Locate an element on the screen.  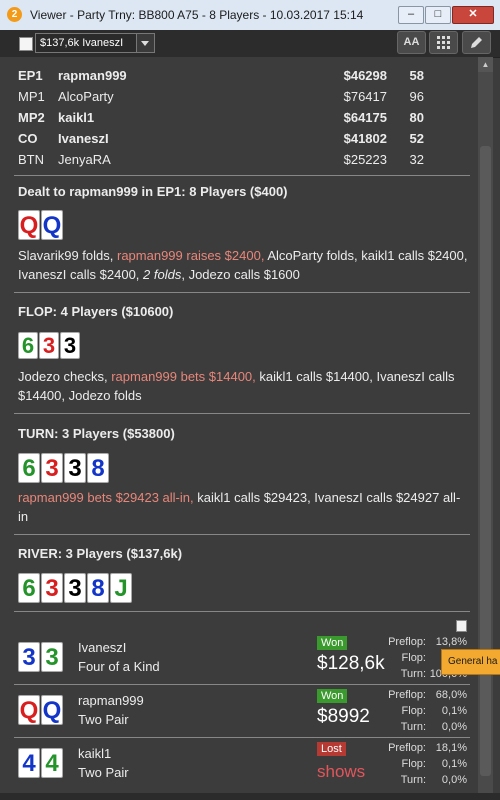
flop-cards: 6 3 3 is located at coordinates (49, 345).